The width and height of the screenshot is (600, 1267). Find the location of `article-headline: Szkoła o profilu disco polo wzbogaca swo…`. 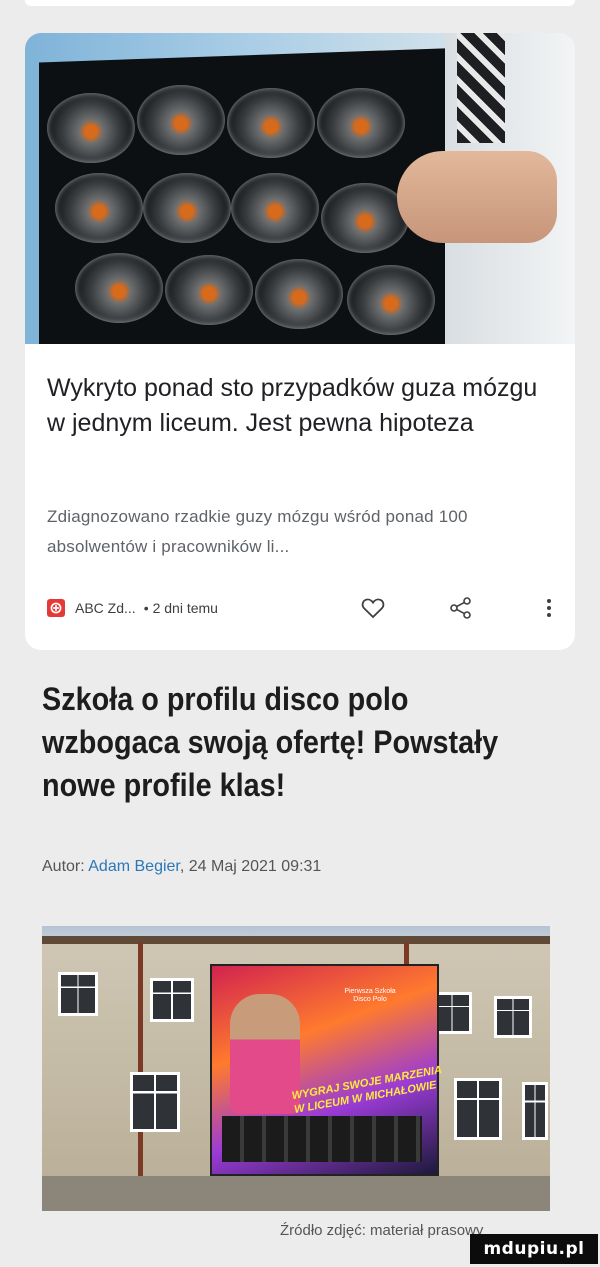

article-headline: Szkoła o profilu disco polo wzbogaca swo… is located at coordinates (270, 742).